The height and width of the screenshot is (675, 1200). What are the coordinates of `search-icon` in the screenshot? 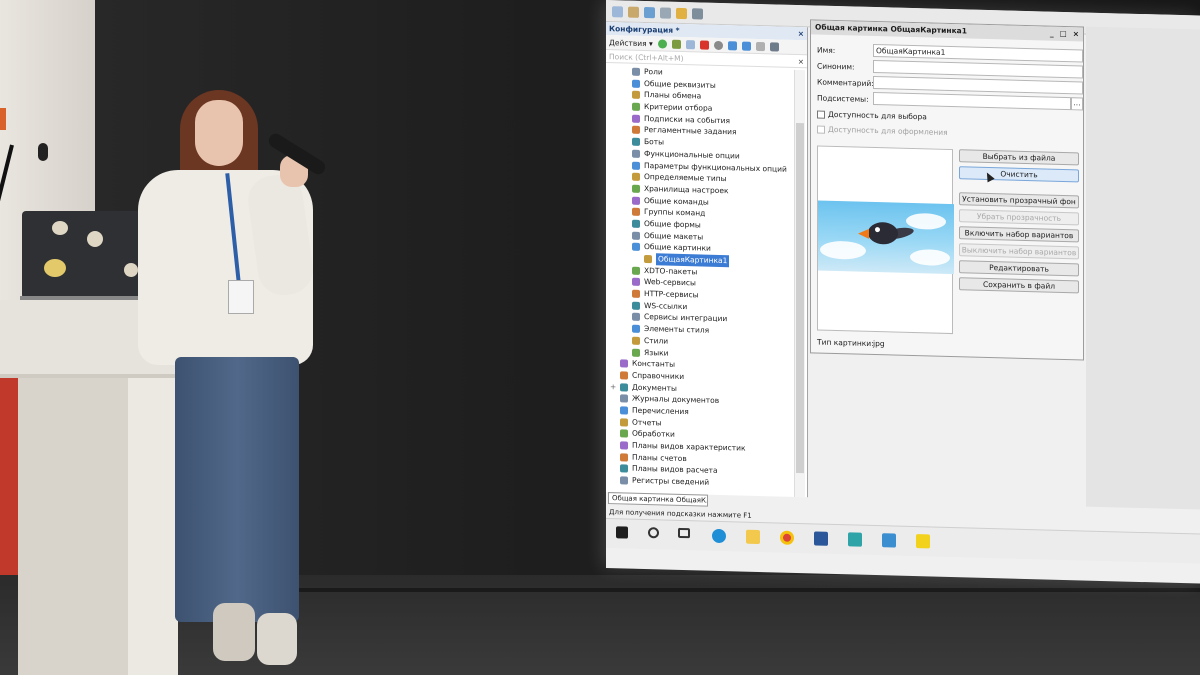 It's located at (653, 533).